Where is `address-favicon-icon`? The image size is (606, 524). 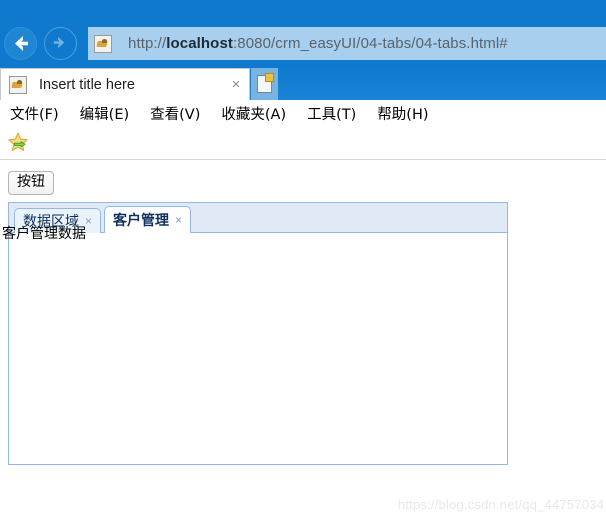
address-favicon-icon is located at coordinates (103, 43).